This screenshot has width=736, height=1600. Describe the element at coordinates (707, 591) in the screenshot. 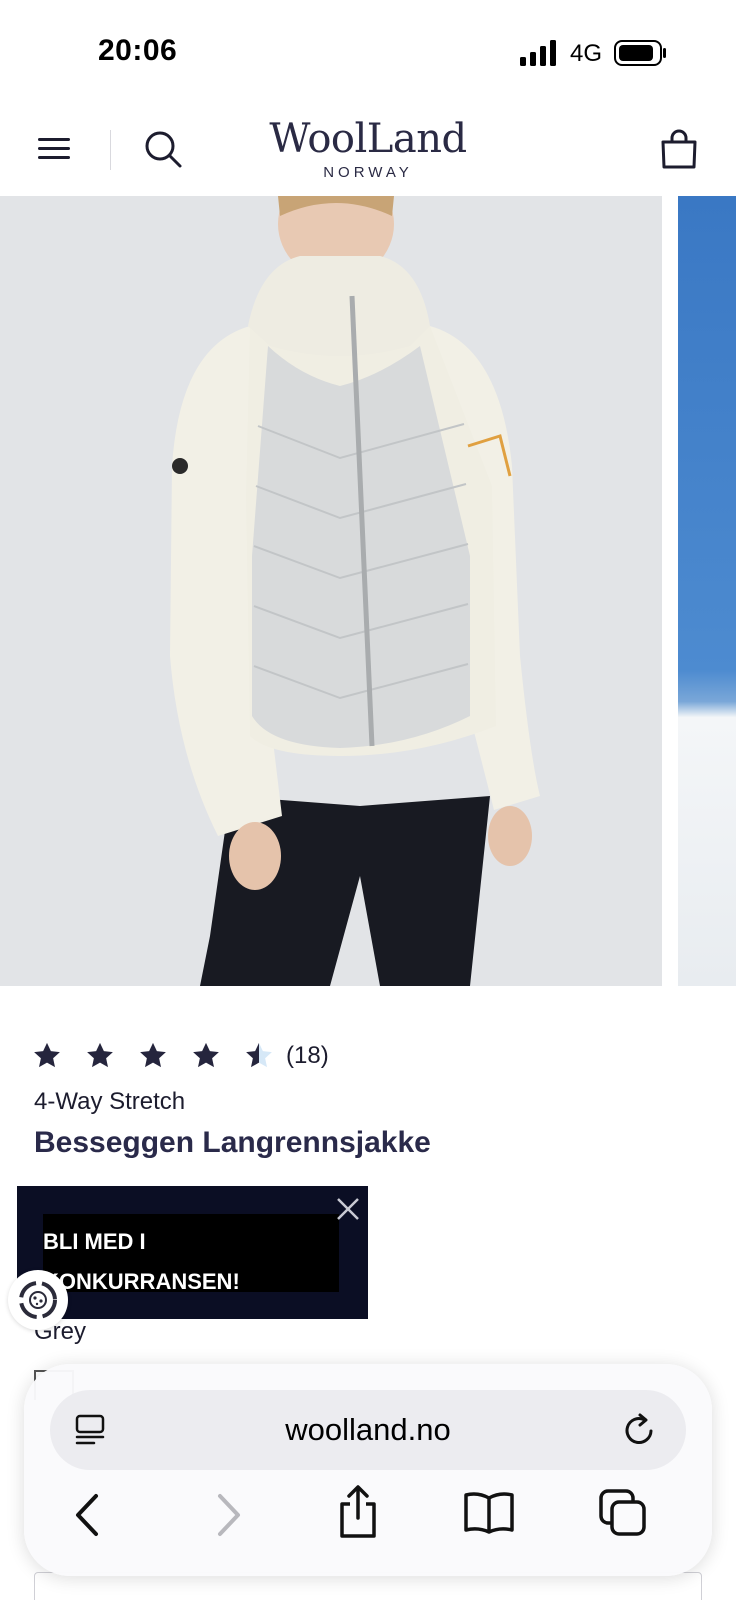

I see `product-image-next` at that location.